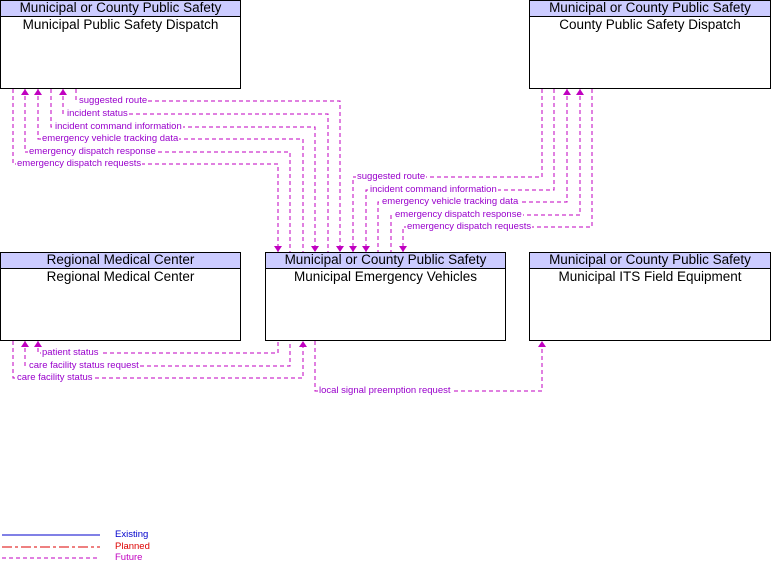 This screenshot has height=570, width=776. I want to click on flow-label: local signal preemption request, so click(385, 391).